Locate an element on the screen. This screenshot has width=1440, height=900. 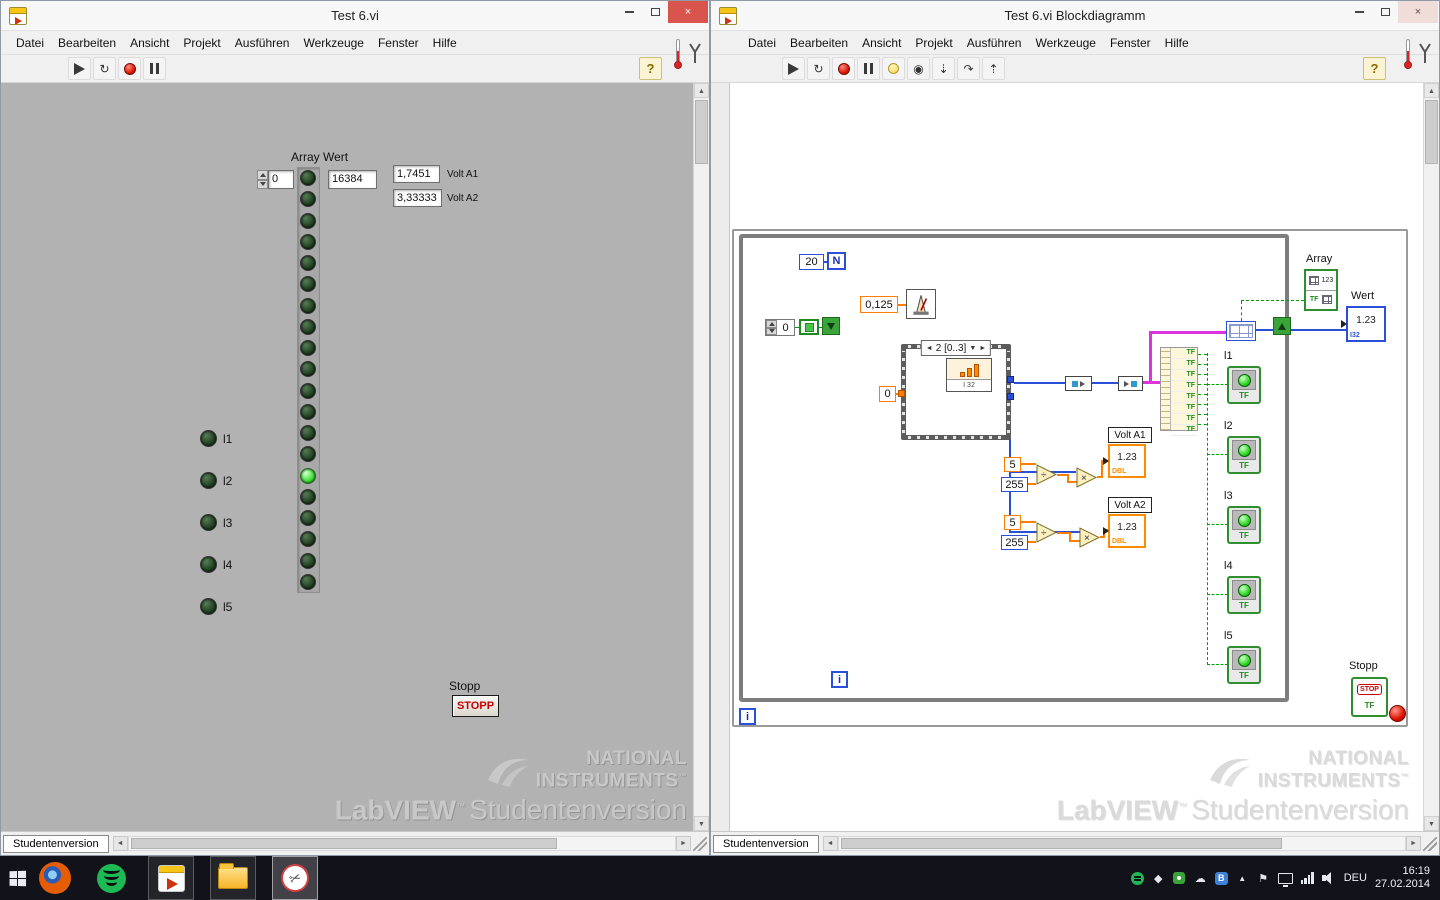
scale-numerator-1: 5 is located at coordinates (1012, 464).